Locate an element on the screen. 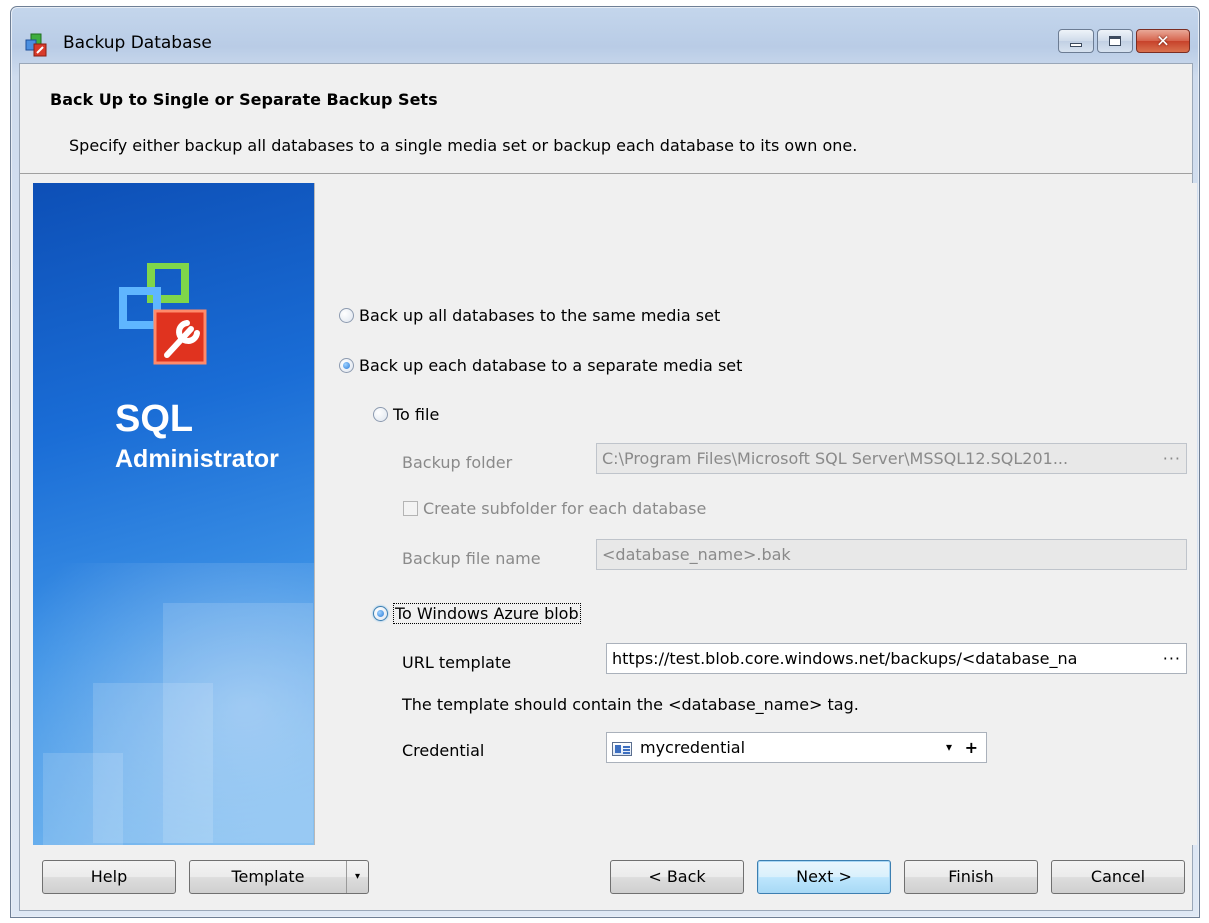  browse-folder-button: ··· is located at coordinates (1172, 458).